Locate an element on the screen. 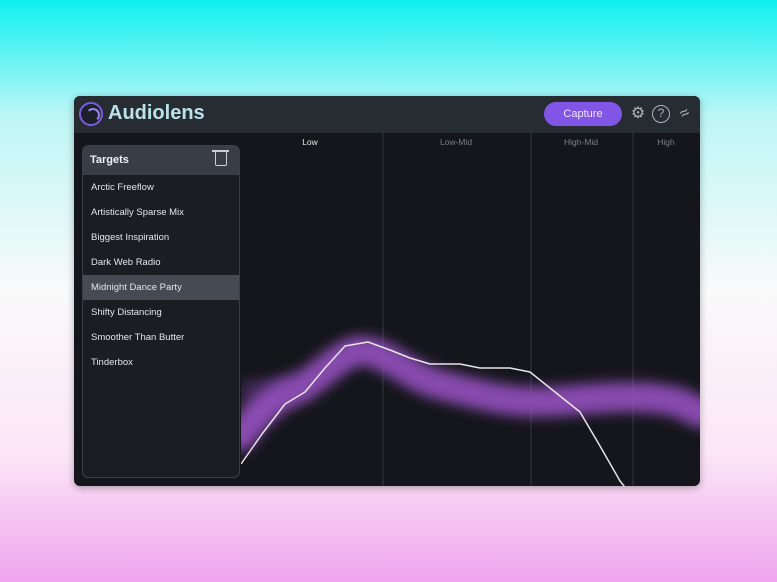  app-title: Audiolens is located at coordinates (156, 113).